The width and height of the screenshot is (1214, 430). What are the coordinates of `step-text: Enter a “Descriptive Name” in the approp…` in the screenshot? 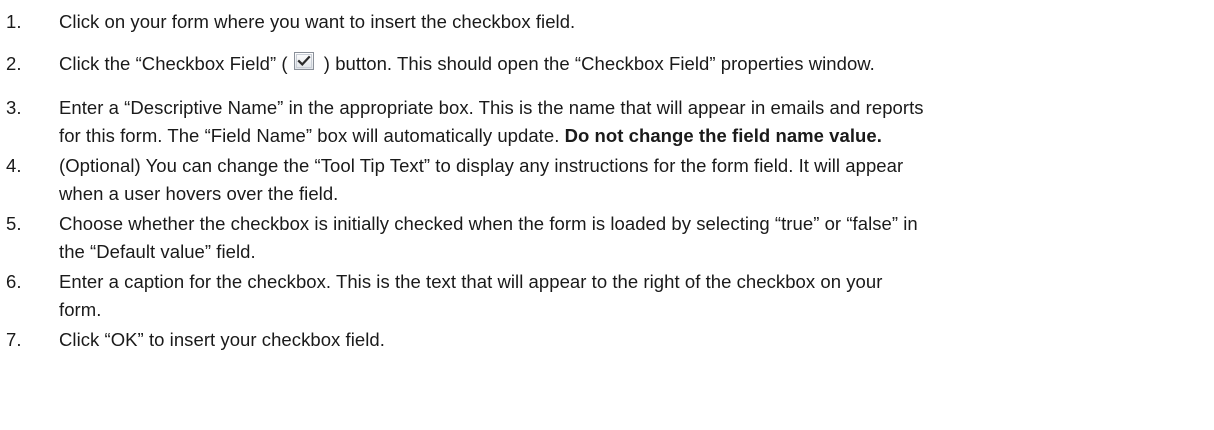 It's located at (491, 107).